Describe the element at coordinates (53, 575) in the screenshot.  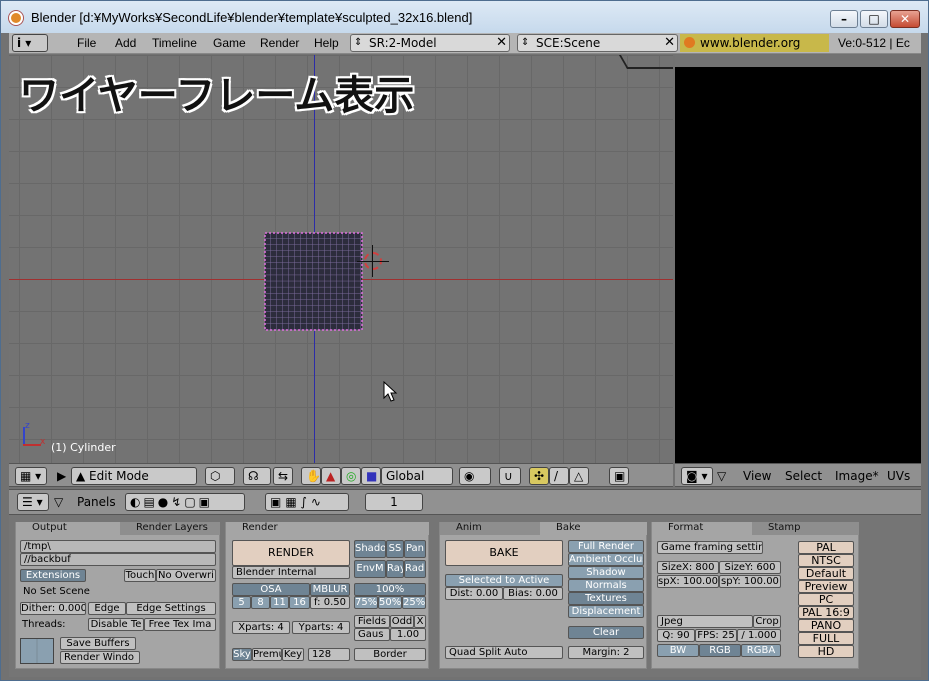
I see `extensions-toggle: Extensions` at that location.